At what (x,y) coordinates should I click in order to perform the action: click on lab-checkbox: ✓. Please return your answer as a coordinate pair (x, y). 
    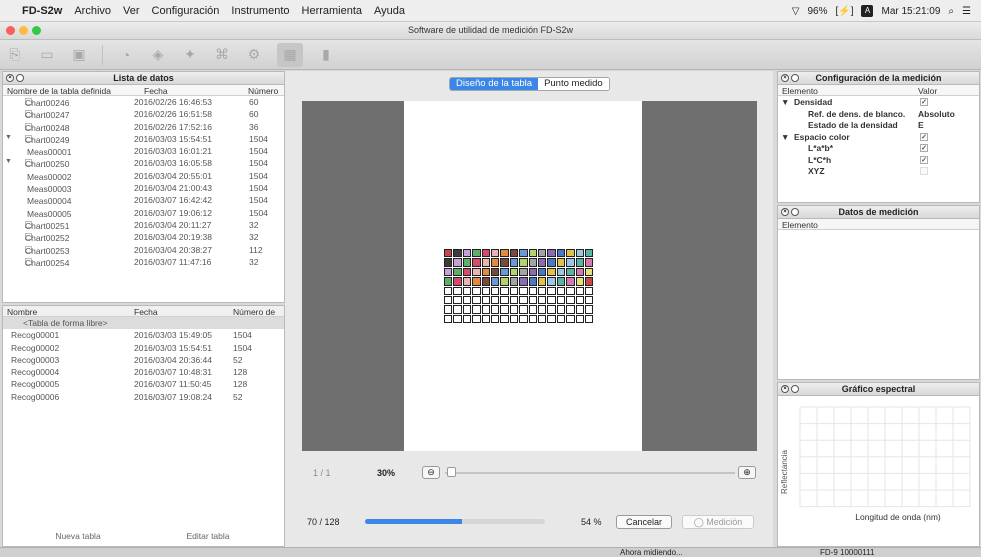
    Looking at the image, I should click on (924, 148).